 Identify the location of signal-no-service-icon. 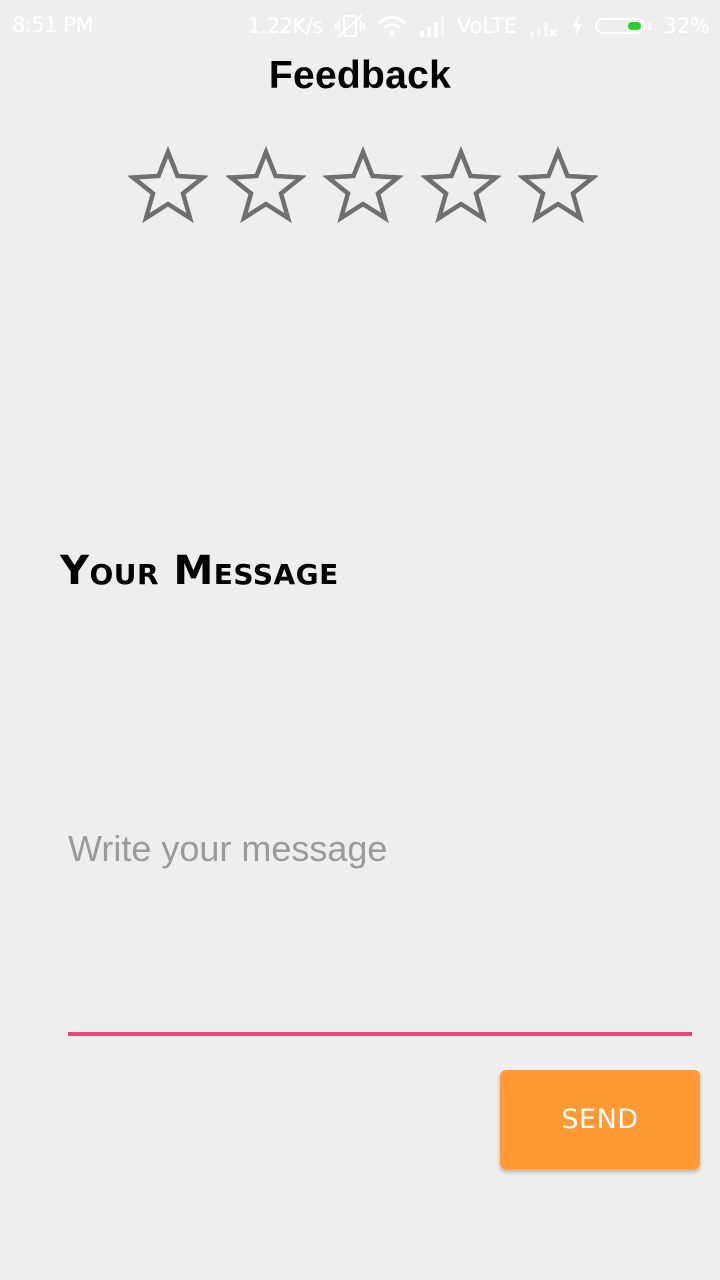
(544, 26).